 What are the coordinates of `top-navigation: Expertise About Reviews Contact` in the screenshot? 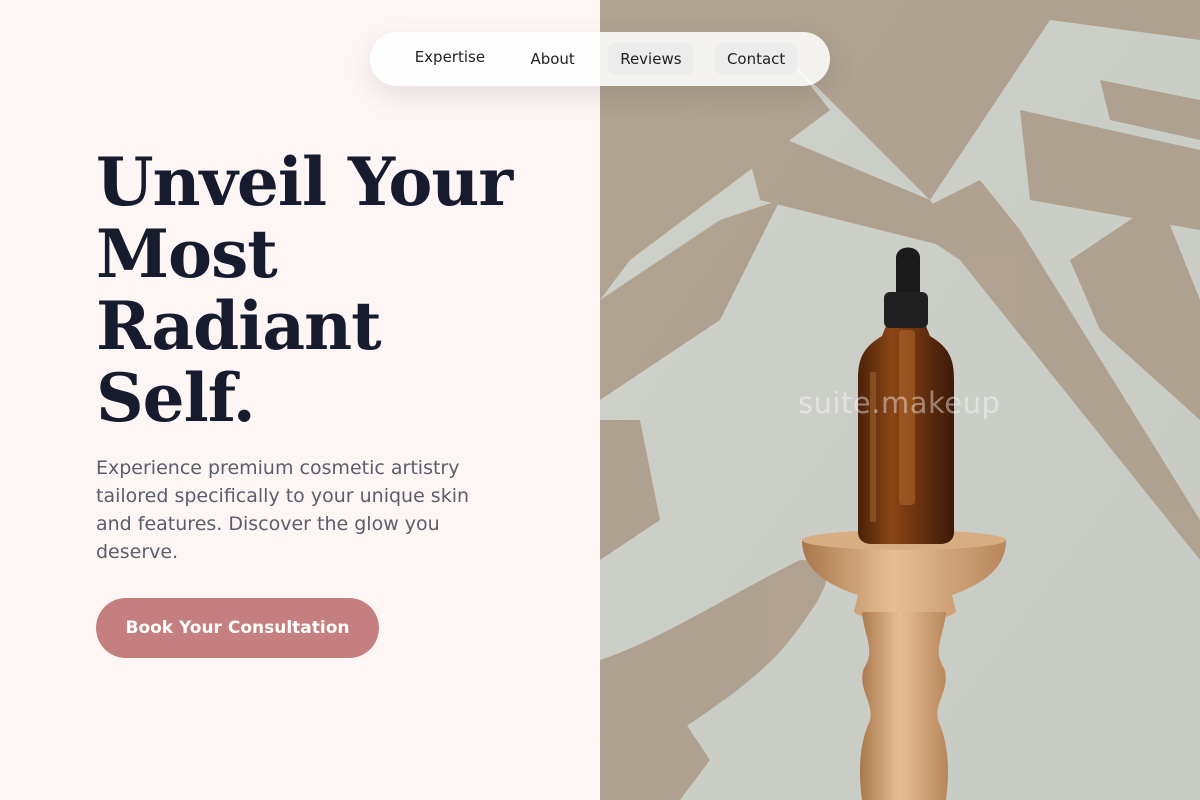 It's located at (600, 59).